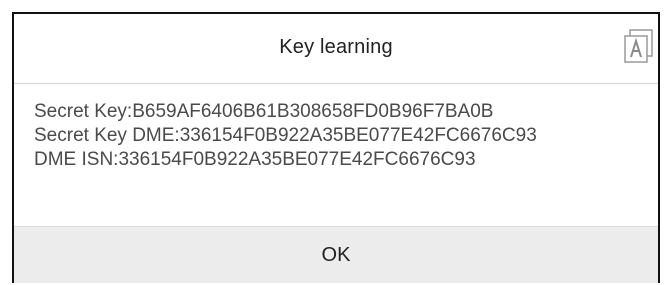 This screenshot has width=672, height=285. I want to click on dialog-title: Key learning, so click(336, 47).